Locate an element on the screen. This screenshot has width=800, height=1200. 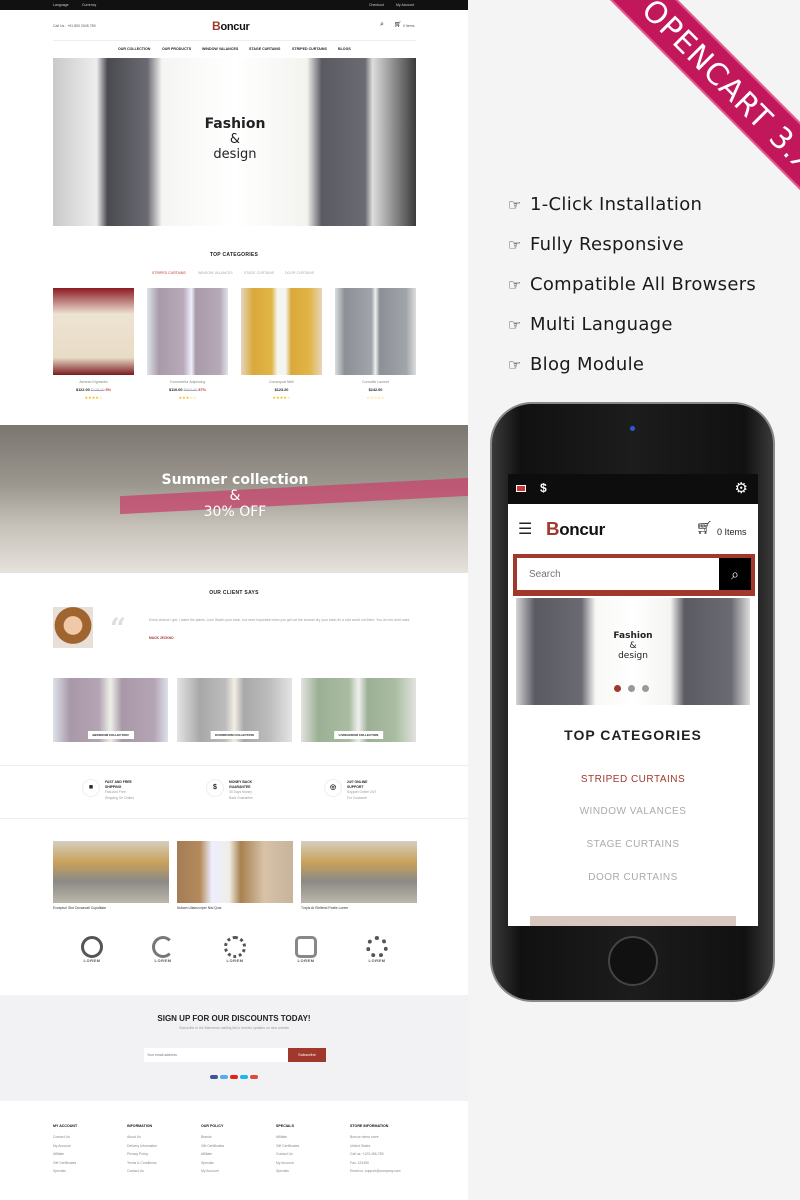
mobile-category: STAGE CURTAINS is located at coordinates (633, 844).